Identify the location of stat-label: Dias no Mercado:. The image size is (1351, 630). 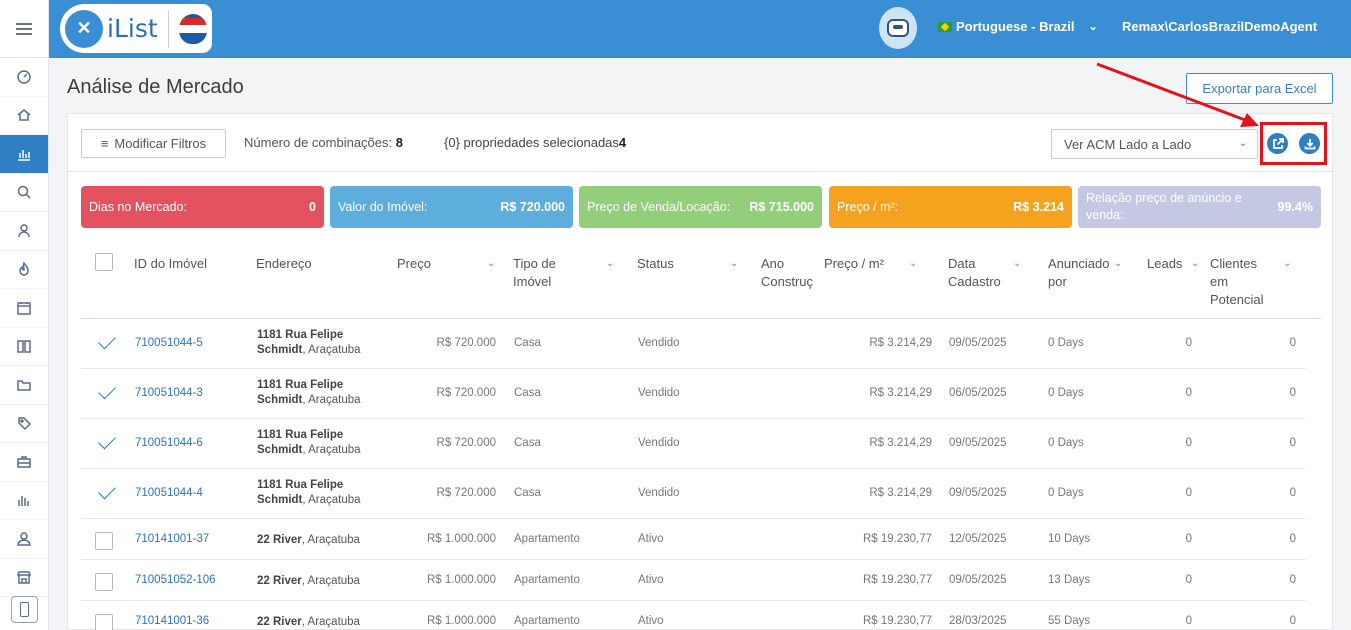
(138, 206).